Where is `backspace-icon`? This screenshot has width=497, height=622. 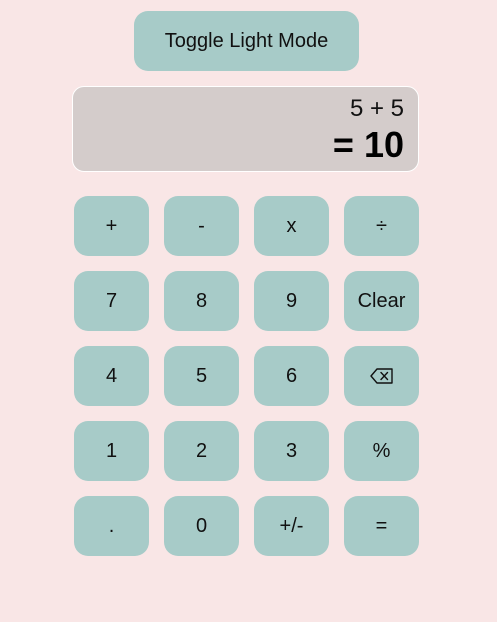
backspace-icon is located at coordinates (381, 376).